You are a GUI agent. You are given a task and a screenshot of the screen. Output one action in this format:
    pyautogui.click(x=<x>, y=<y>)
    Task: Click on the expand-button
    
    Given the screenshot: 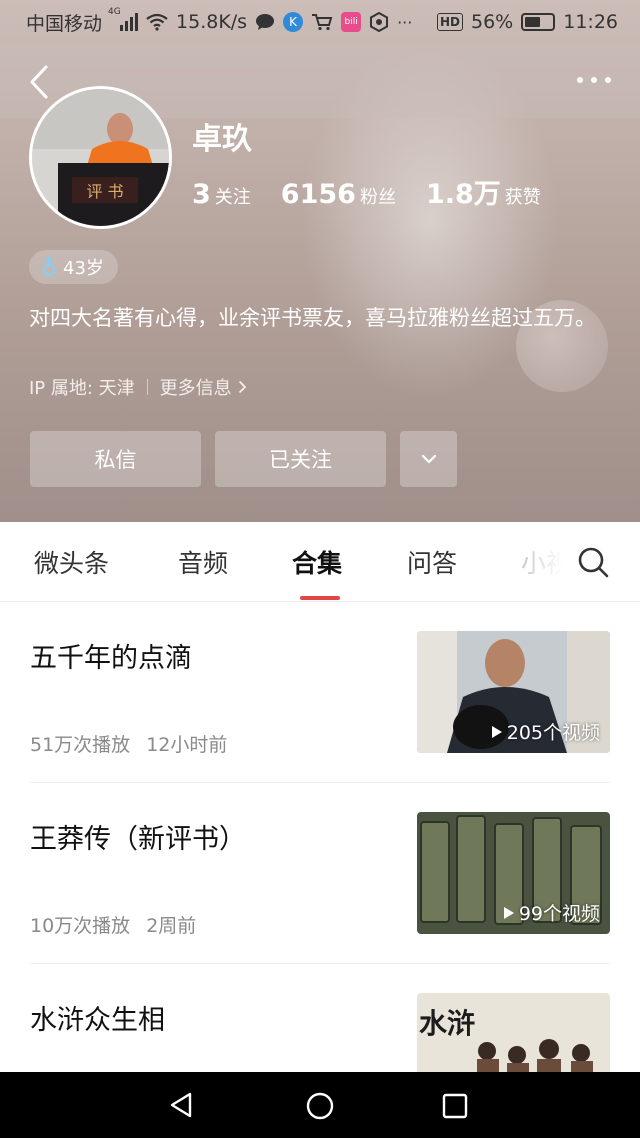 What is the action you would take?
    pyautogui.click(x=428, y=459)
    